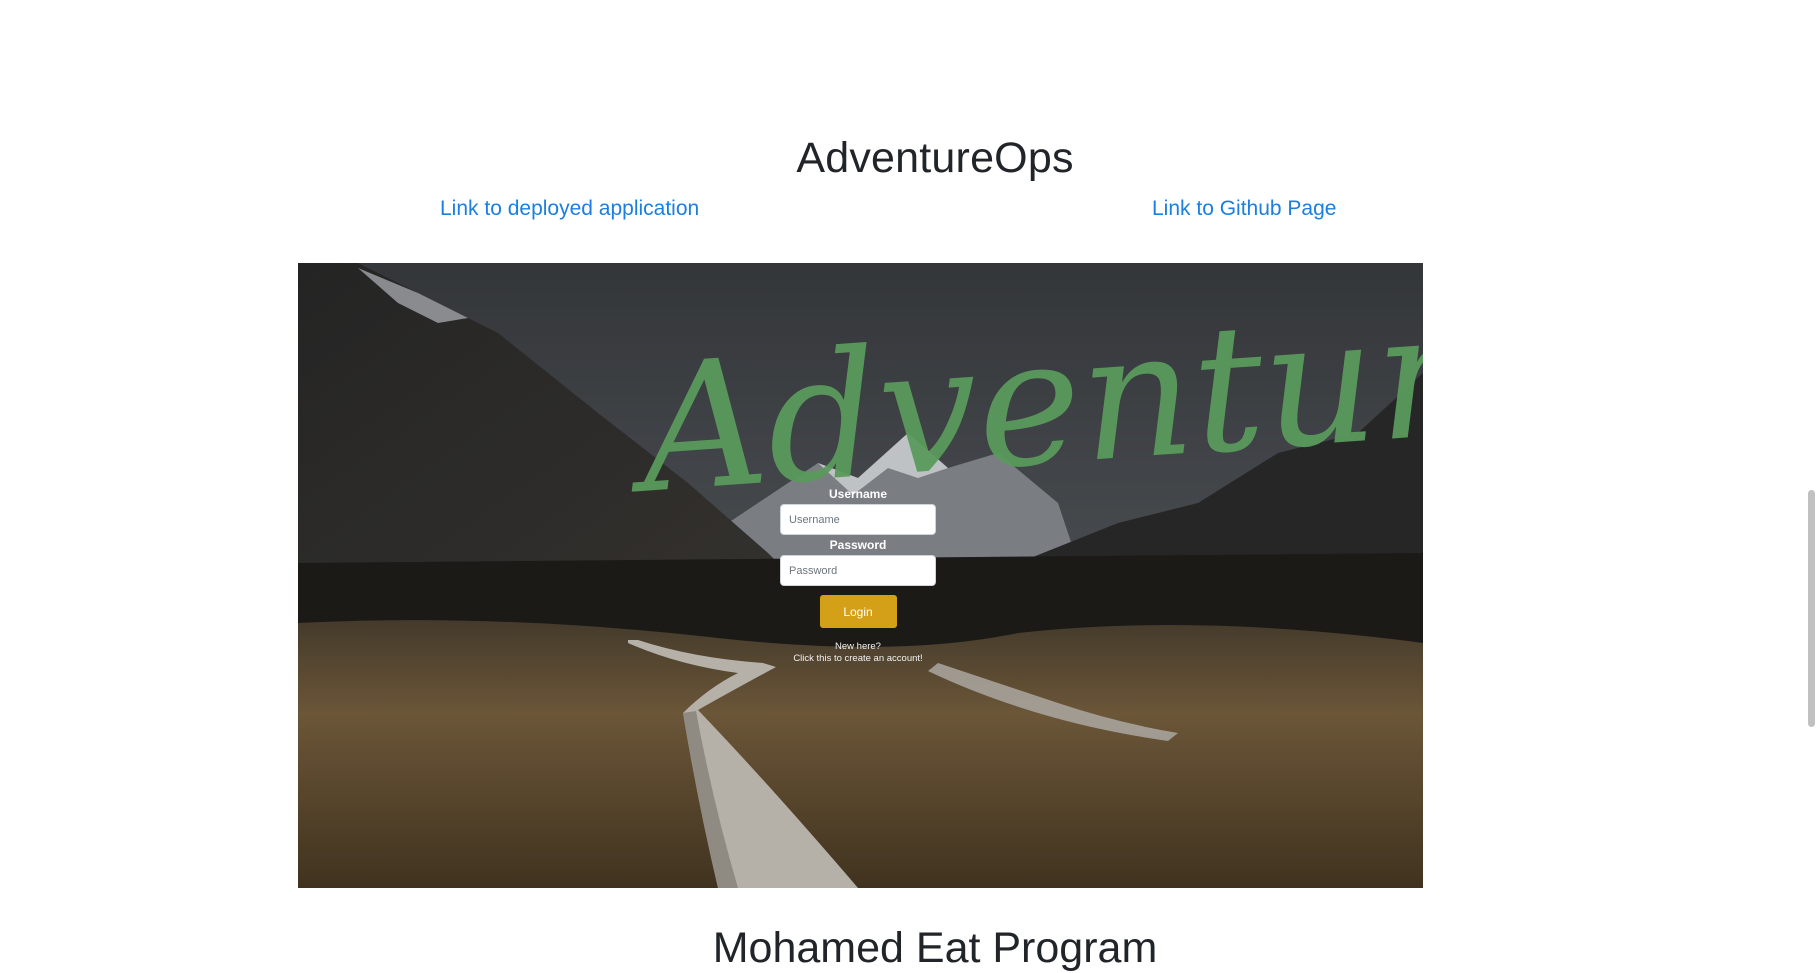 Image resolution: width=1818 pixels, height=973 pixels. I want to click on username-input, so click(858, 519).